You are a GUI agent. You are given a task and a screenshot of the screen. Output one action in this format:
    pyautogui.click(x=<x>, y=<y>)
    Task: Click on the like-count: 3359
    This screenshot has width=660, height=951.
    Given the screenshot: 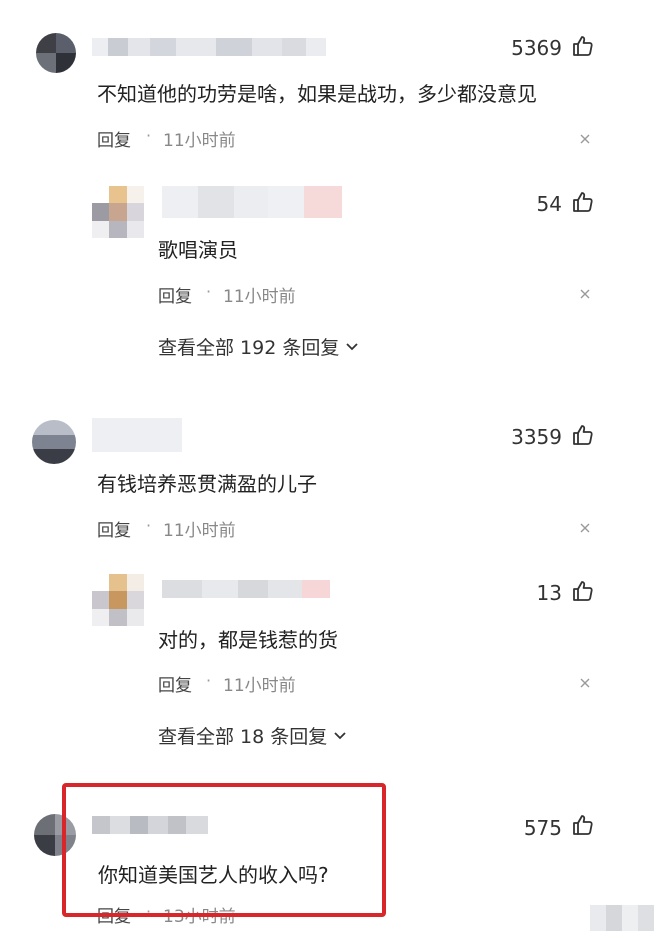 What is the action you would take?
    pyautogui.click(x=536, y=437)
    